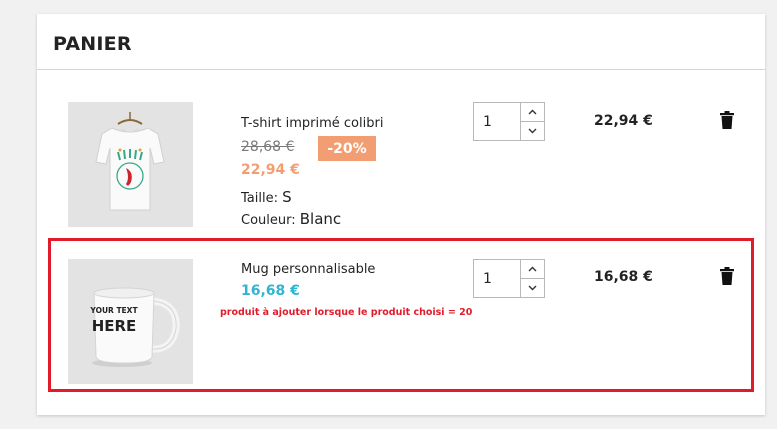 The height and width of the screenshot is (429, 777). Describe the element at coordinates (401, 42) in the screenshot. I see `cart-header: PANIER` at that location.